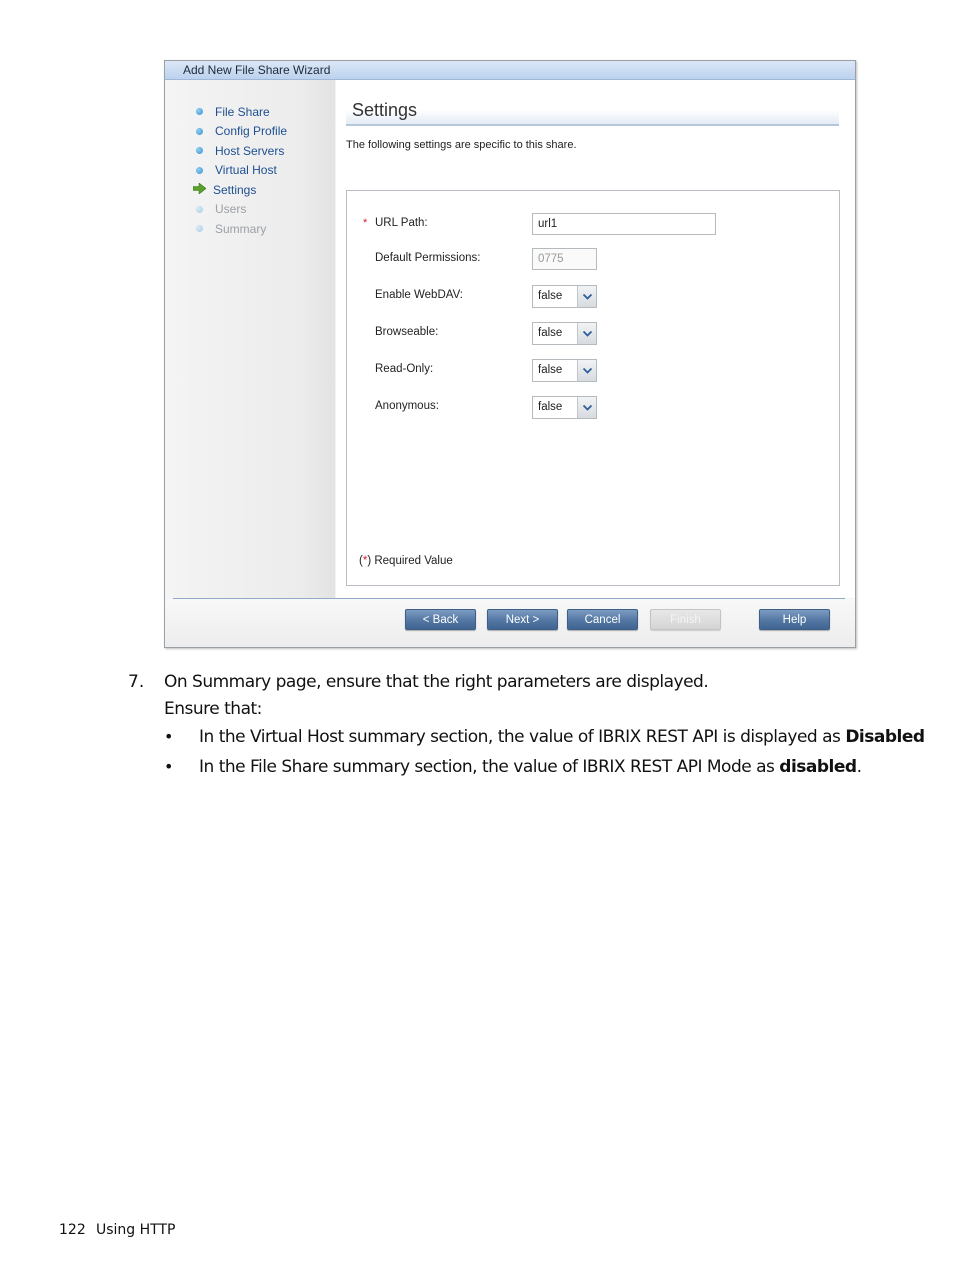 Image resolution: width=954 pixels, height=1271 pixels. I want to click on url-path-input, so click(624, 224).